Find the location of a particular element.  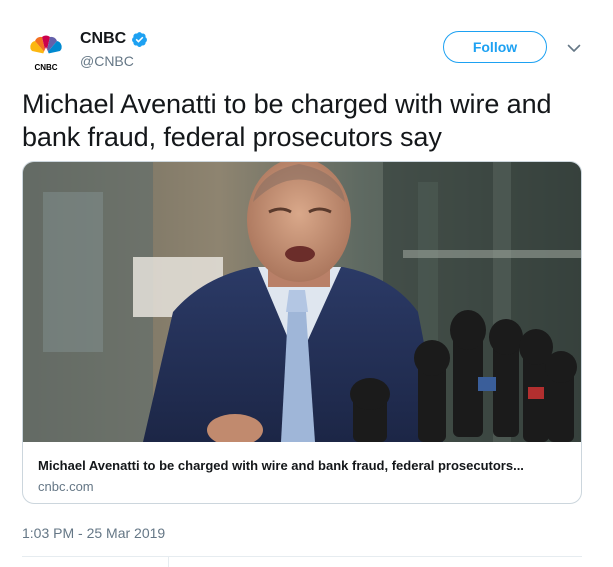

chevron-down-icon is located at coordinates (574, 48).